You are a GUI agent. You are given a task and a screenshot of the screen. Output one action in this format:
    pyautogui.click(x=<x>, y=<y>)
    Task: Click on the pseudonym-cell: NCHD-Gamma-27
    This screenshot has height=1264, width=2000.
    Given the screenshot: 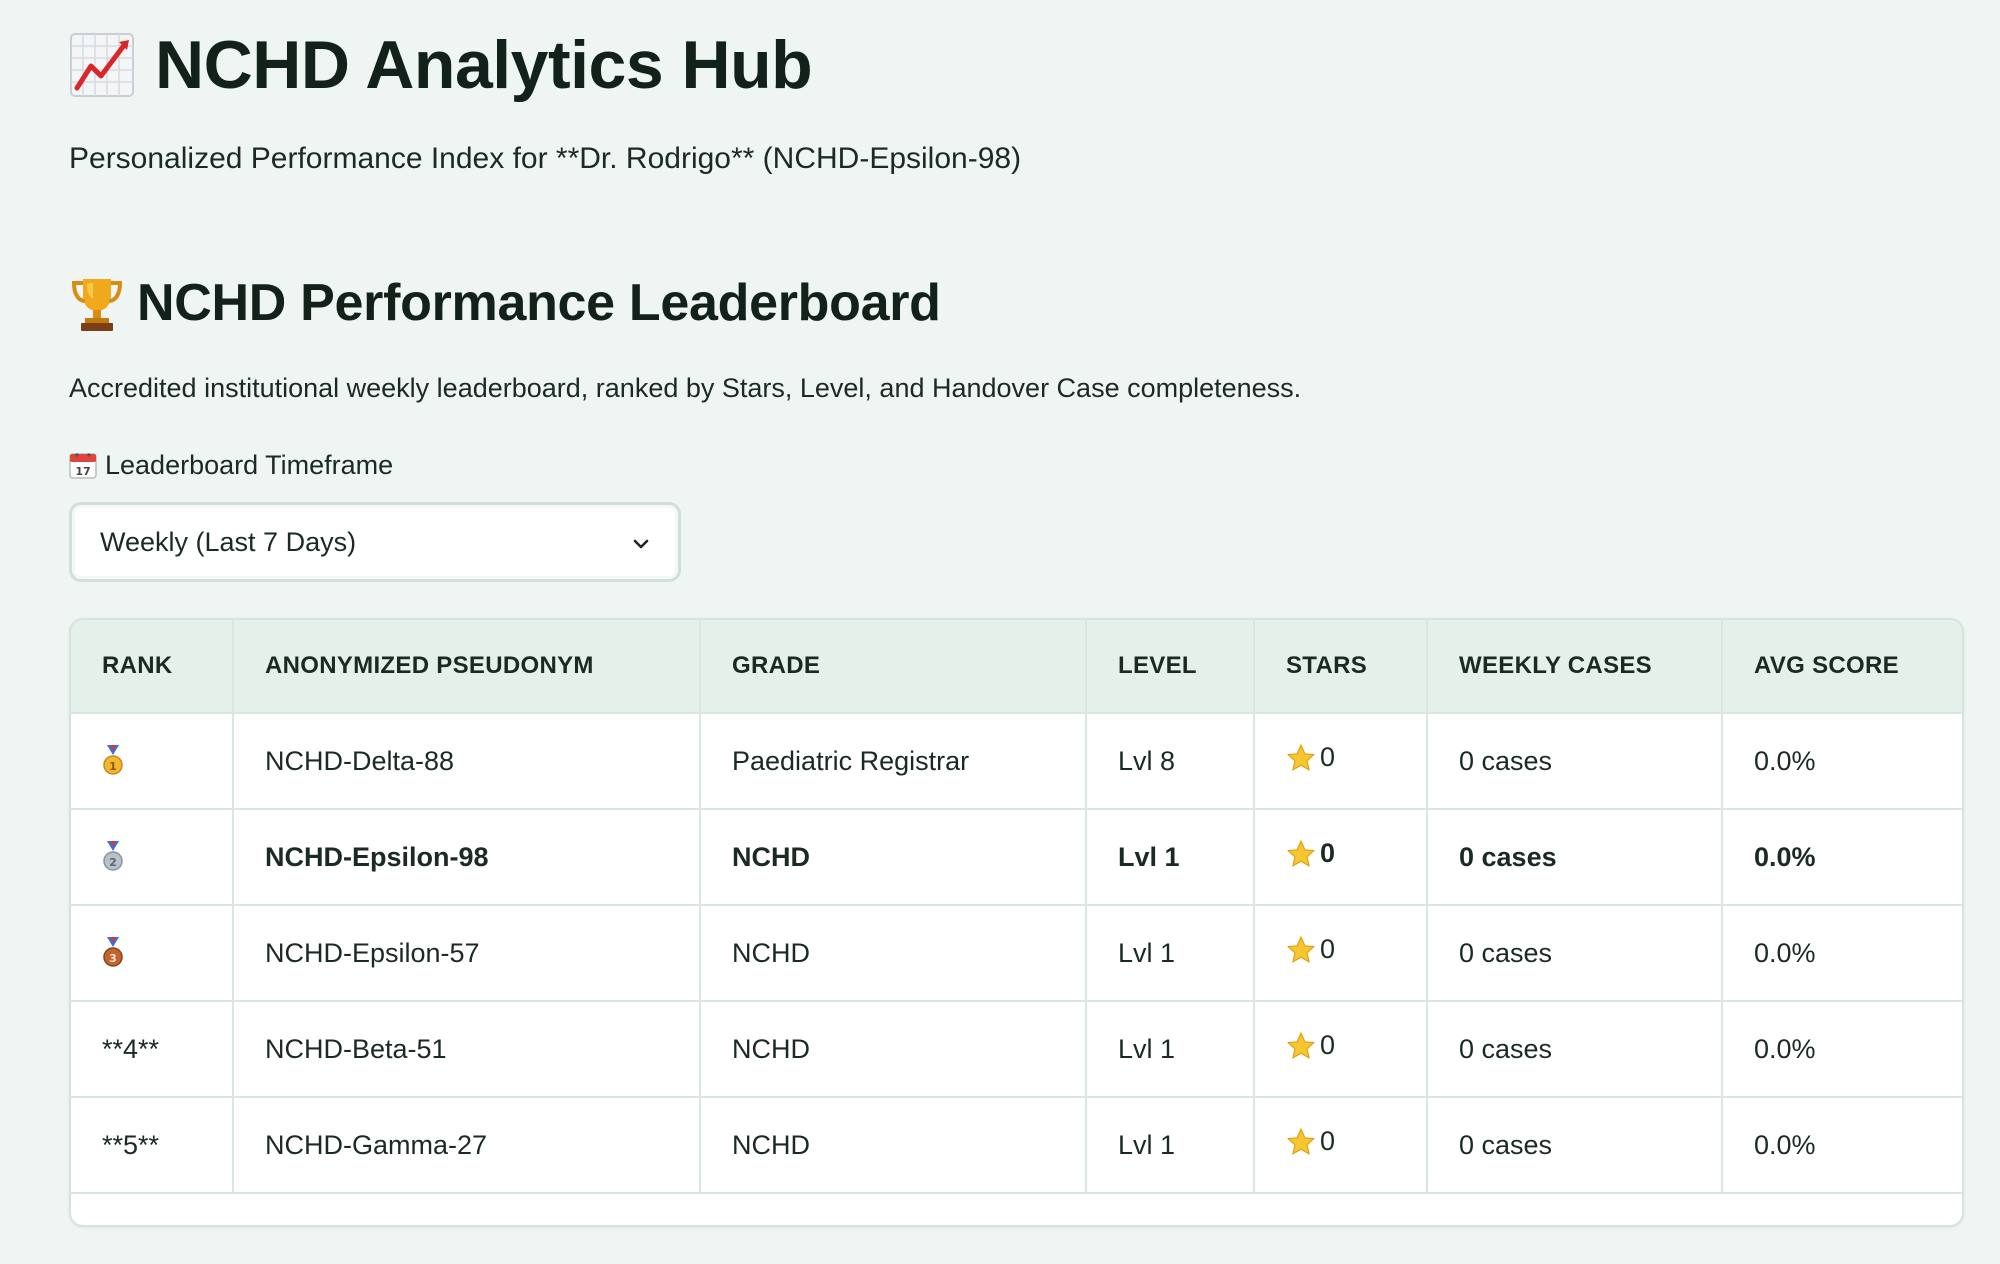 What is the action you would take?
    pyautogui.click(x=467, y=1145)
    